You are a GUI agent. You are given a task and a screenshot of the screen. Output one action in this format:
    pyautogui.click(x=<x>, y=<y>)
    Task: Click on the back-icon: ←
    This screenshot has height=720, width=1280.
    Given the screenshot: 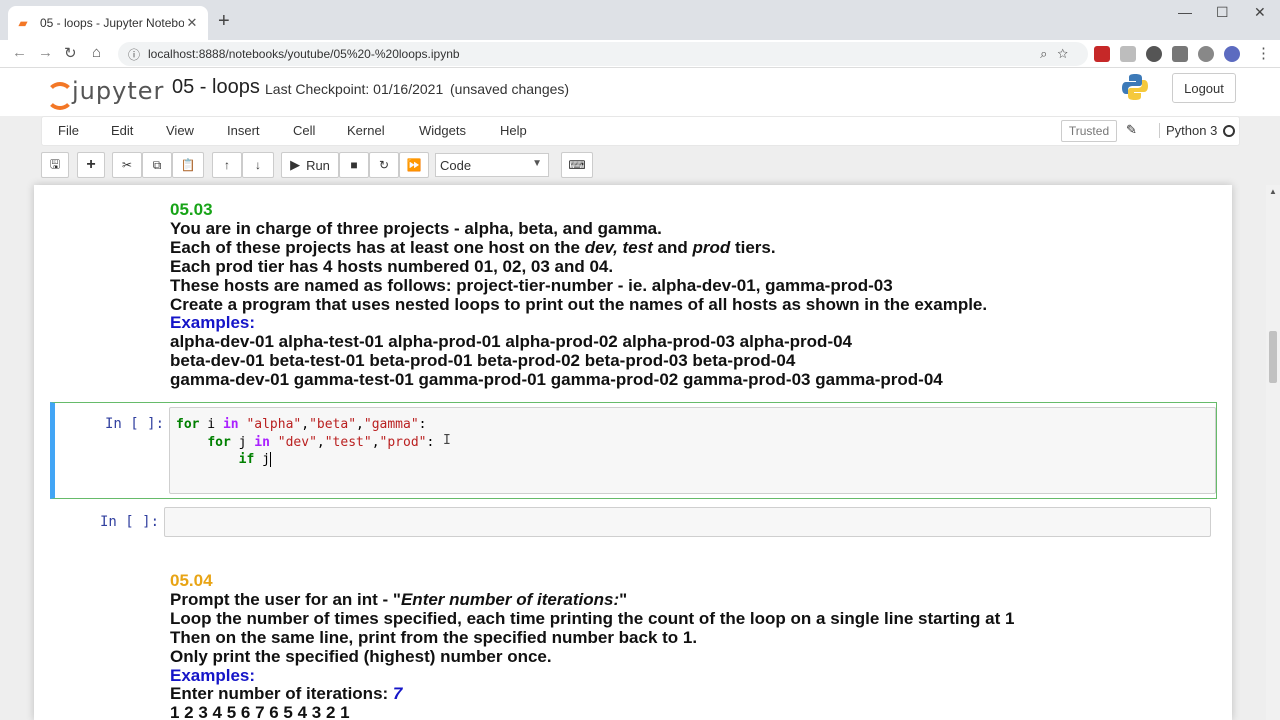 What is the action you would take?
    pyautogui.click(x=19, y=52)
    